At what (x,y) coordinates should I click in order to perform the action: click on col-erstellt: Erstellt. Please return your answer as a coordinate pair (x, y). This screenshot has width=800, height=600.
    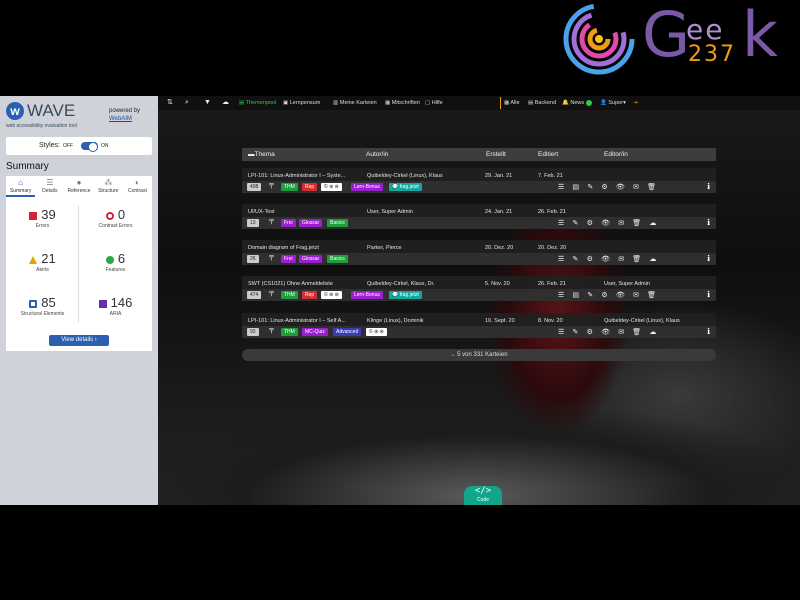
    Looking at the image, I should click on (496, 154).